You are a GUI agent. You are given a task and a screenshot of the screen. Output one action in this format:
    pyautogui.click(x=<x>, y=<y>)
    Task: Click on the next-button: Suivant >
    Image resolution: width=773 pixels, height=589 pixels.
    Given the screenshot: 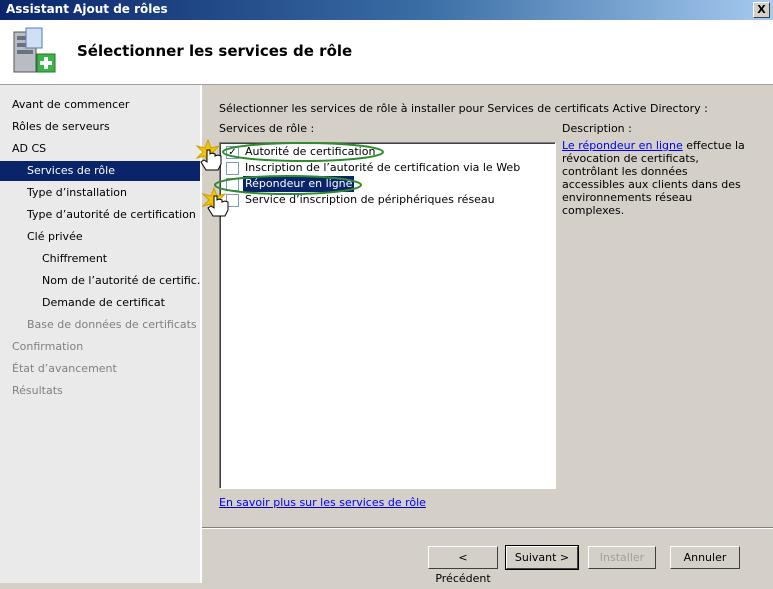 What is the action you would take?
    pyautogui.click(x=542, y=557)
    